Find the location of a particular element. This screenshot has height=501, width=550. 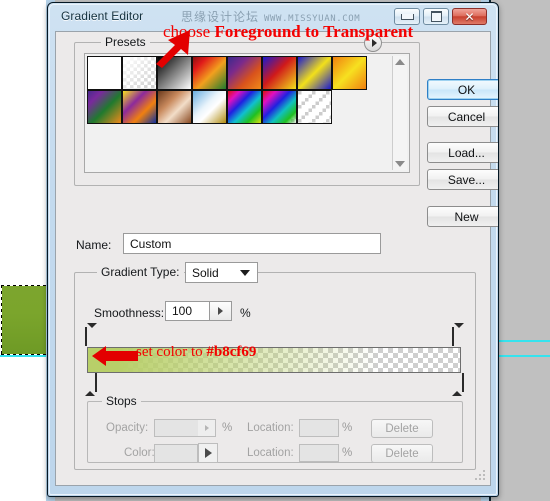

color-stop-left-swatch is located at coordinates (96, 382).